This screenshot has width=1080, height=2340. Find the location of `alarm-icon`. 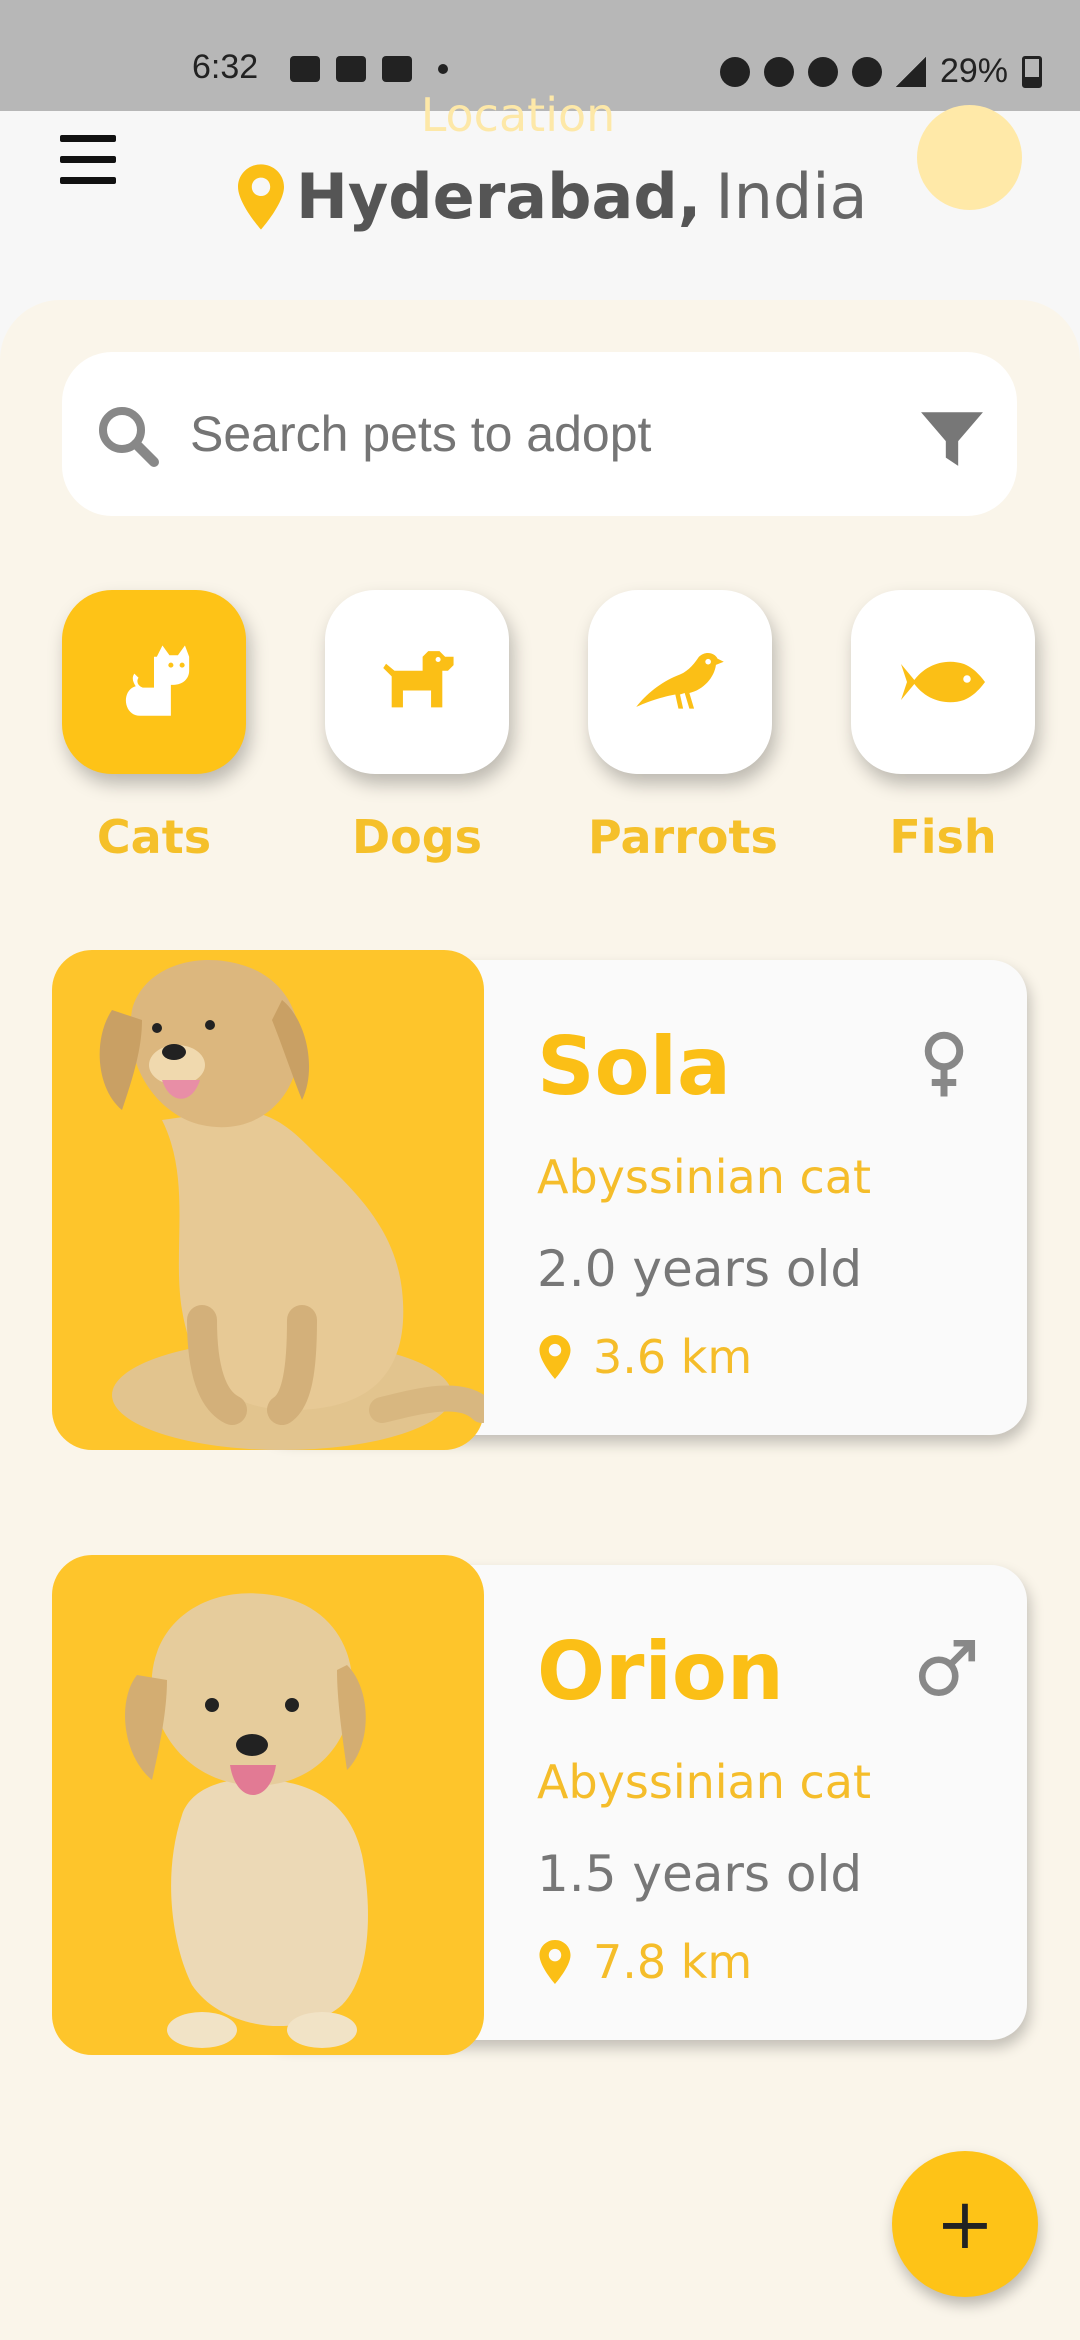

alarm-icon is located at coordinates (734, 71).